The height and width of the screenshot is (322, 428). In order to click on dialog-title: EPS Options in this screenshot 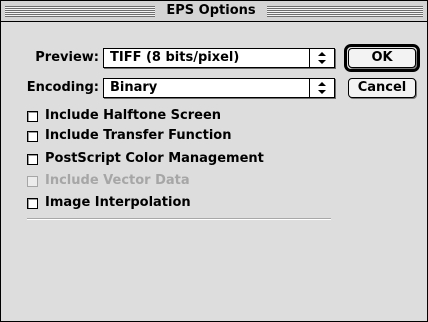, I will do `click(211, 11)`.